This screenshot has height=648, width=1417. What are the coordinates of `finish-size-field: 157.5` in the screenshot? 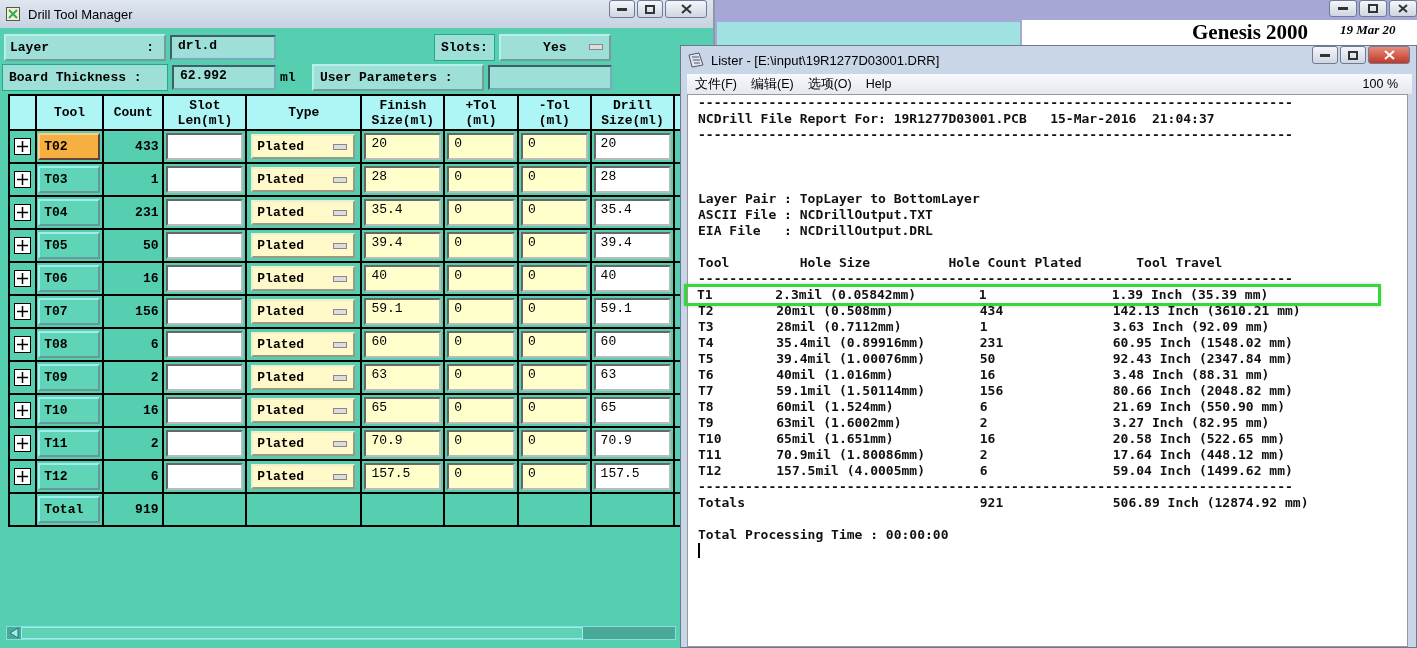 It's located at (403, 476).